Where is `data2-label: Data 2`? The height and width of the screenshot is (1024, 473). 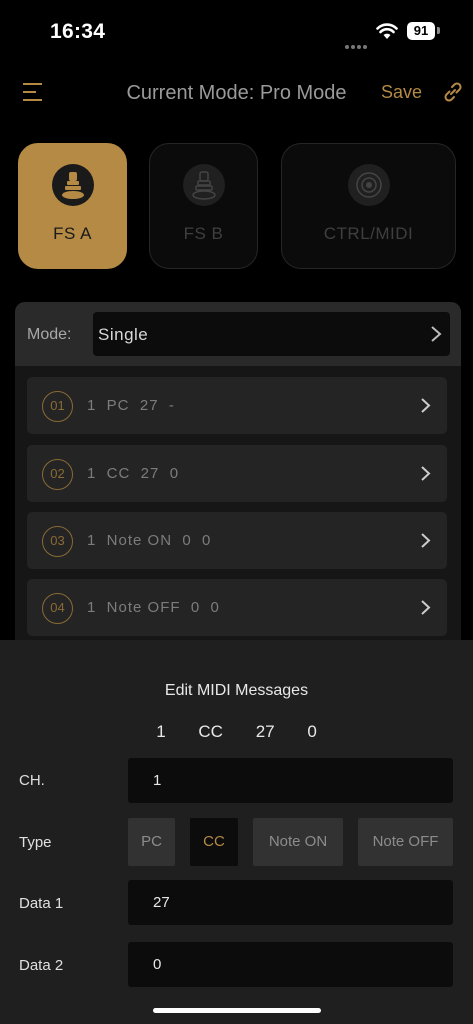 data2-label: Data 2 is located at coordinates (41, 965).